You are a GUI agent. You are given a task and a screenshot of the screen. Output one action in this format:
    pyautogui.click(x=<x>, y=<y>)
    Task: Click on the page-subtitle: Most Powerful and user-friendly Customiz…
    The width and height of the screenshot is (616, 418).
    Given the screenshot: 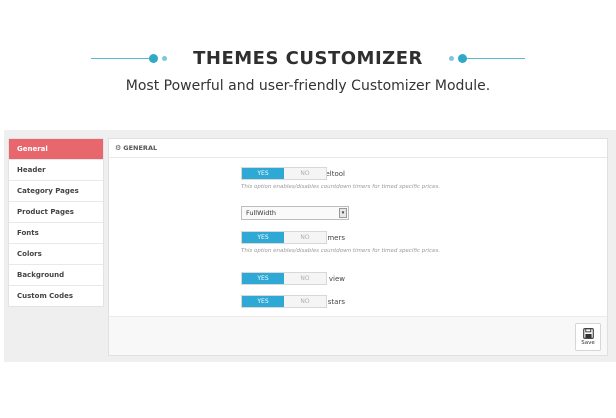 What is the action you would take?
    pyautogui.click(x=308, y=86)
    